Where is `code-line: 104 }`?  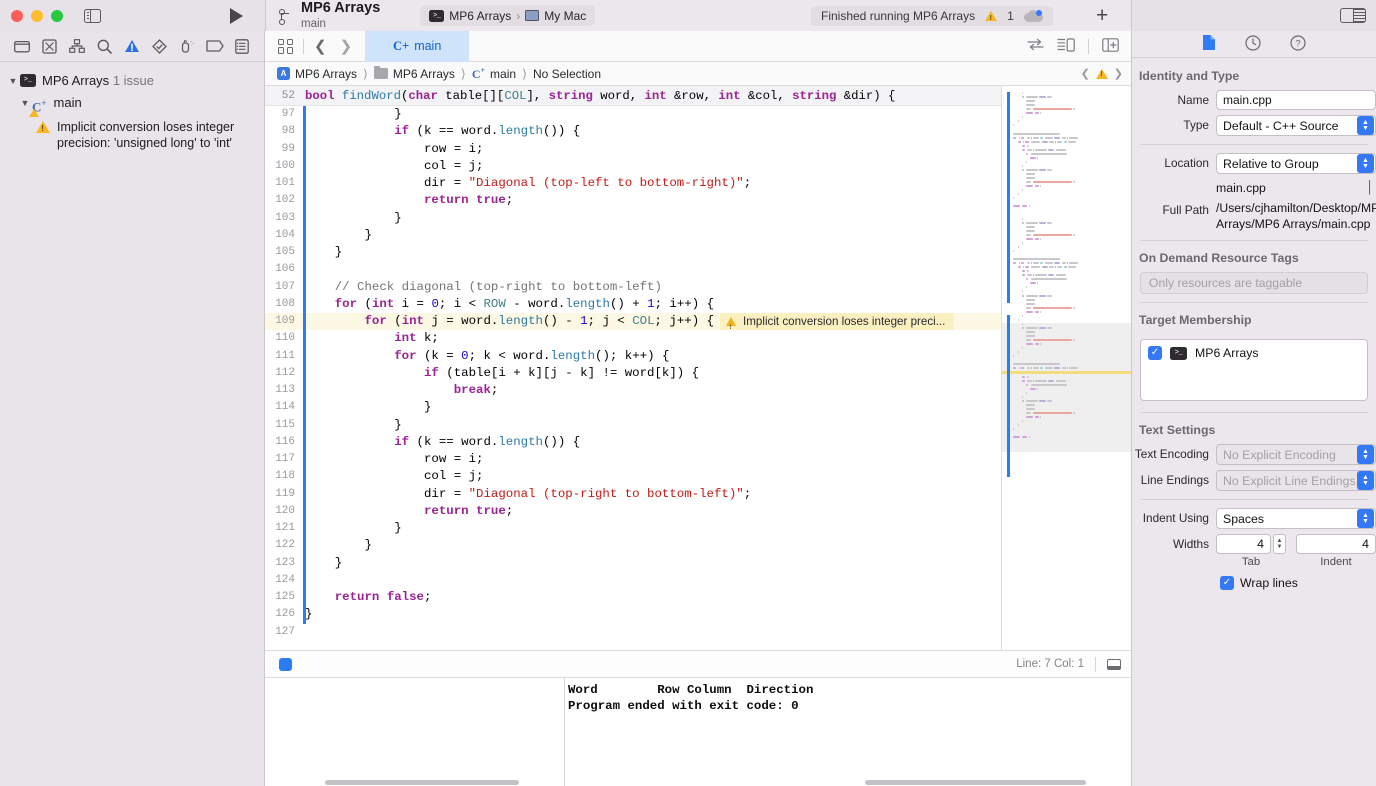 code-line: 104 } is located at coordinates (633, 235).